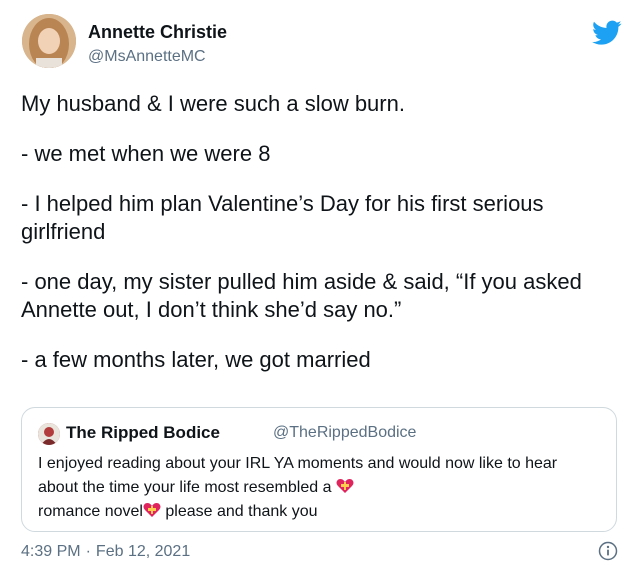 The image size is (640, 573). What do you see at coordinates (49, 434) in the screenshot?
I see `quoted-author-avatar` at bounding box center [49, 434].